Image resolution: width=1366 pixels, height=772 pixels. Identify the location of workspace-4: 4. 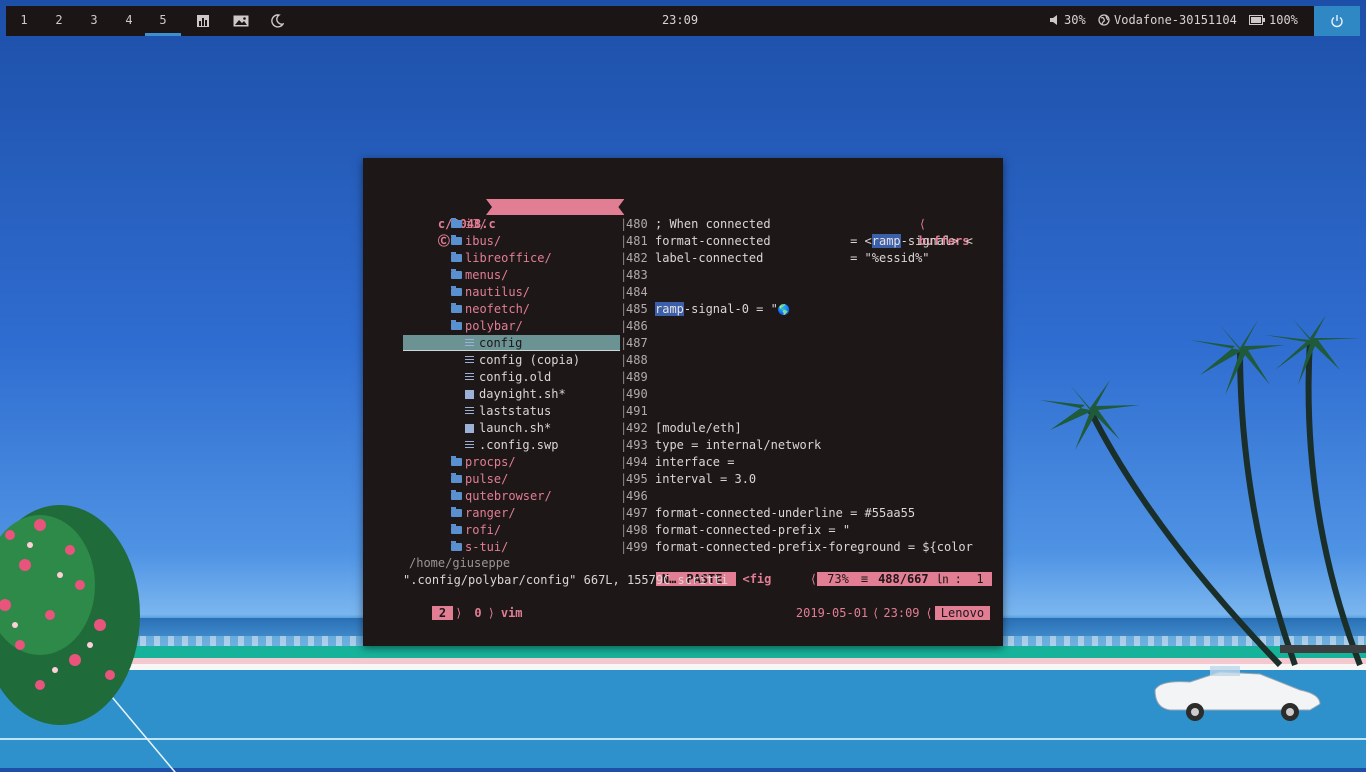
(129, 21).